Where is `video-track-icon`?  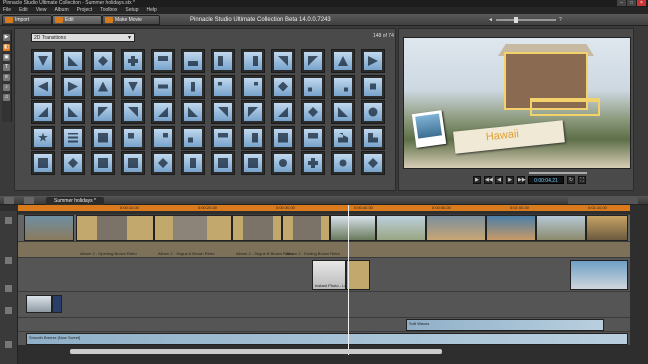 video-track-icon is located at coordinates (8, 220).